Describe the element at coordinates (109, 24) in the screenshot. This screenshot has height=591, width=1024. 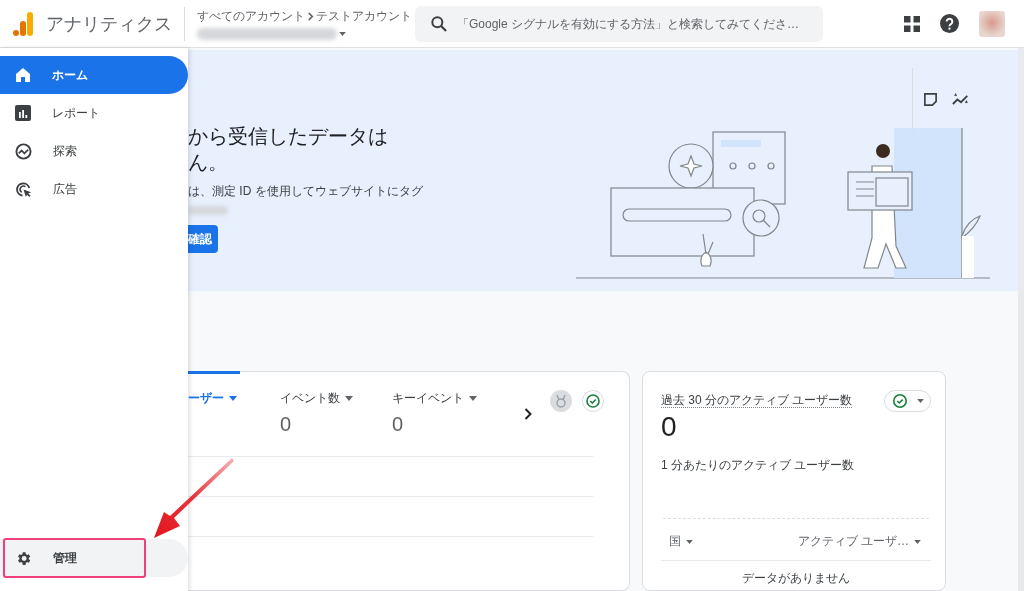
I see `product-name: アナリティクス` at that location.